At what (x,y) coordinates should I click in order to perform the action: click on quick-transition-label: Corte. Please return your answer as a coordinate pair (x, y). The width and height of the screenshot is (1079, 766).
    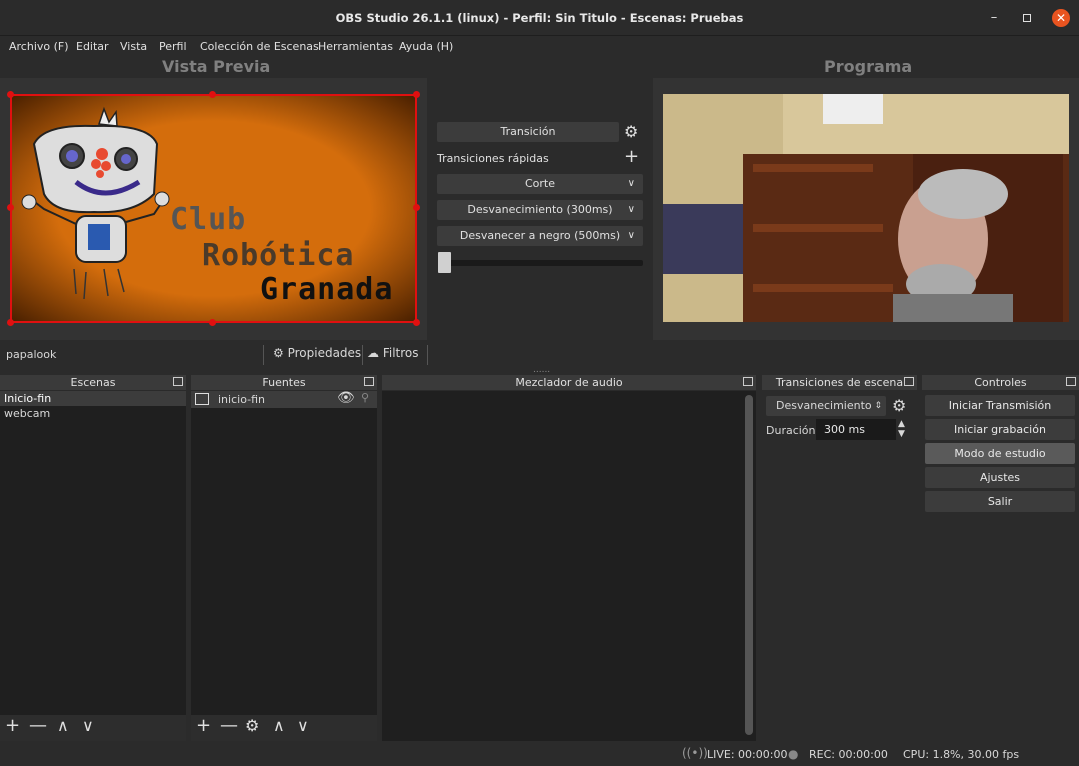
    Looking at the image, I should click on (539, 183).